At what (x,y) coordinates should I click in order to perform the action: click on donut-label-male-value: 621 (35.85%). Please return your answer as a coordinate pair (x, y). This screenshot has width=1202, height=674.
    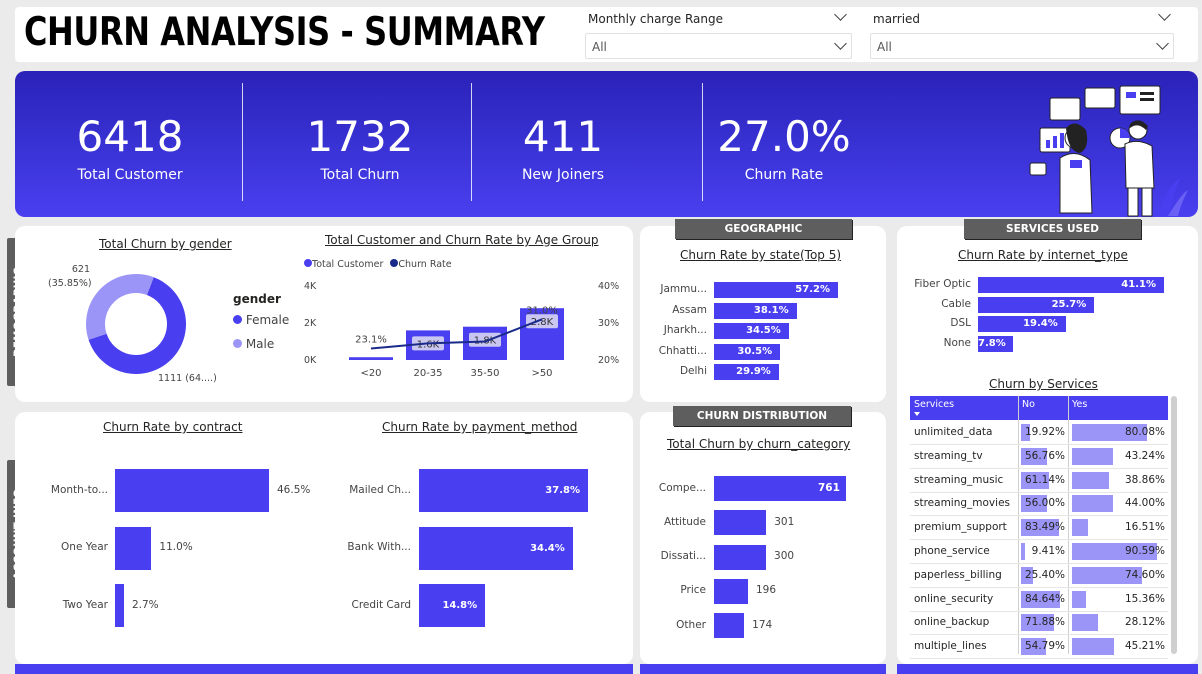
    Looking at the image, I should click on (70, 276).